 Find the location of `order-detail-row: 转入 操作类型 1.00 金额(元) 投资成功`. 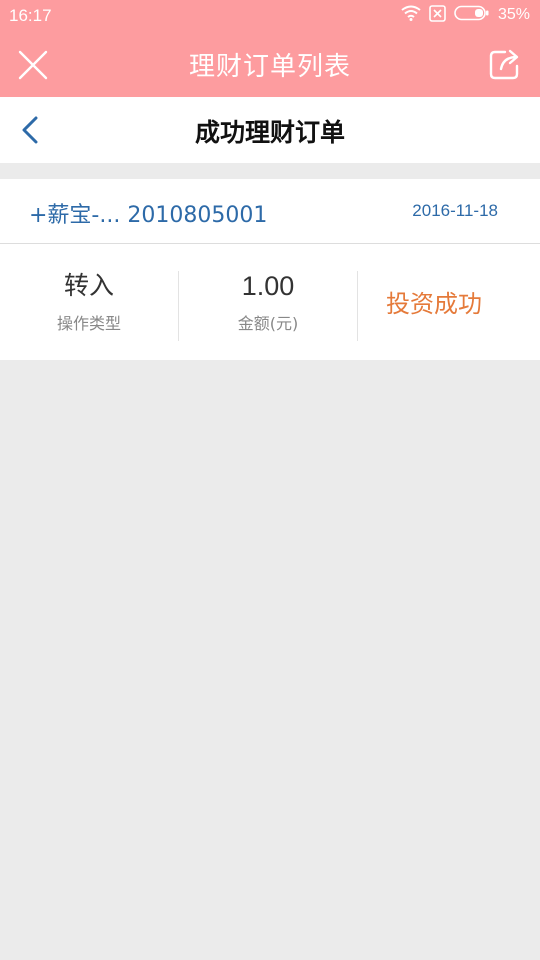

order-detail-row: 转入 操作类型 1.00 金额(元) 投资成功 is located at coordinates (270, 302).